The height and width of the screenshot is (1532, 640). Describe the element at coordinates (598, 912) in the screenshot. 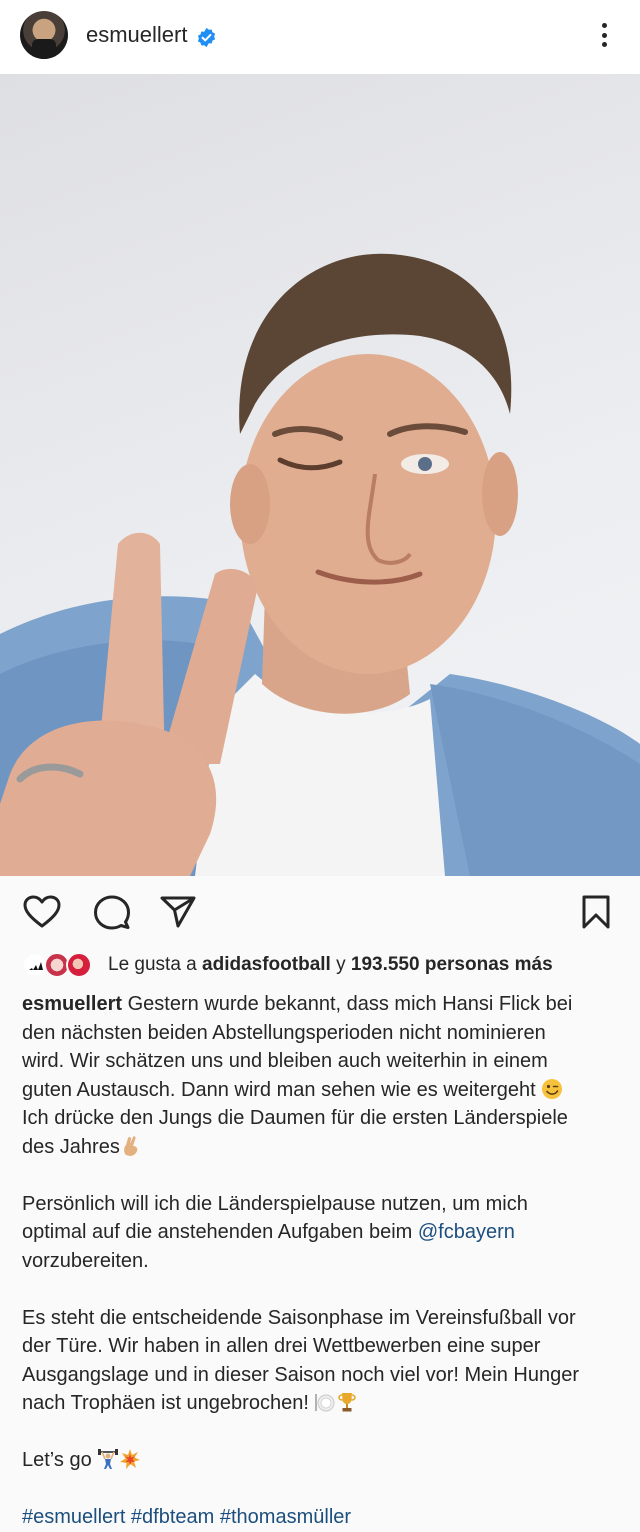

I see `bookmark-icon` at that location.